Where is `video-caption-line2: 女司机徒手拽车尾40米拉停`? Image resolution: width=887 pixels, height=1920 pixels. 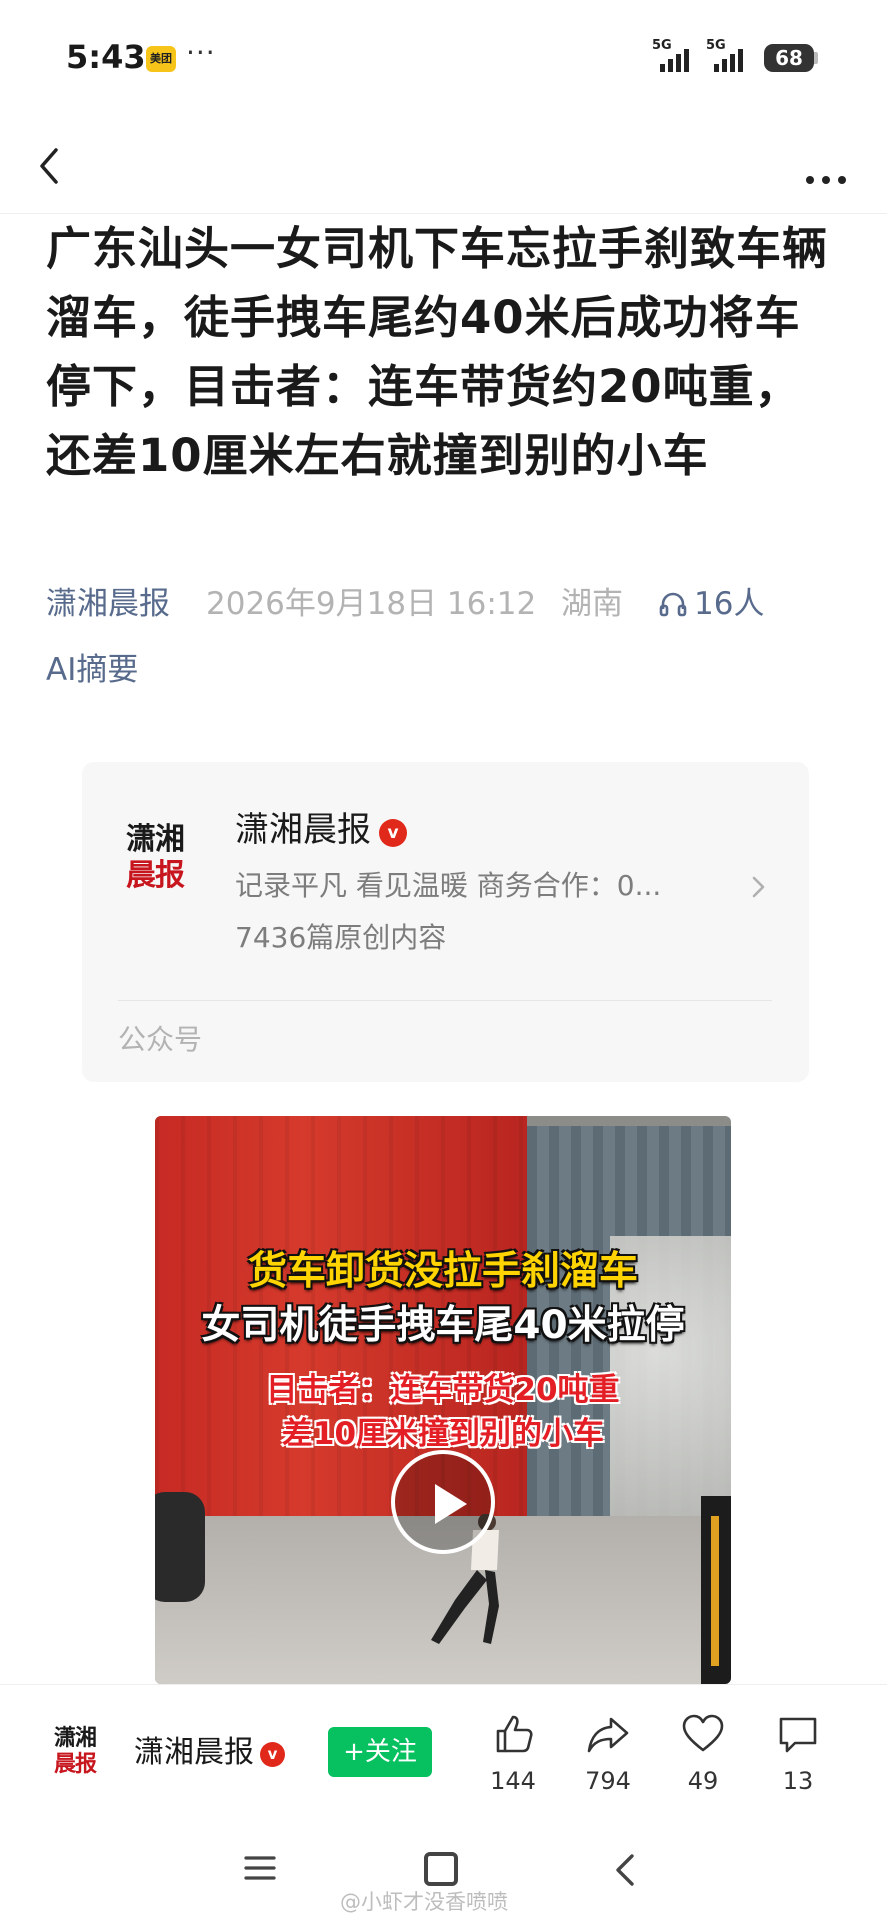
video-caption-line2: 女司机徒手拽车尾40米拉停 is located at coordinates (443, 1325).